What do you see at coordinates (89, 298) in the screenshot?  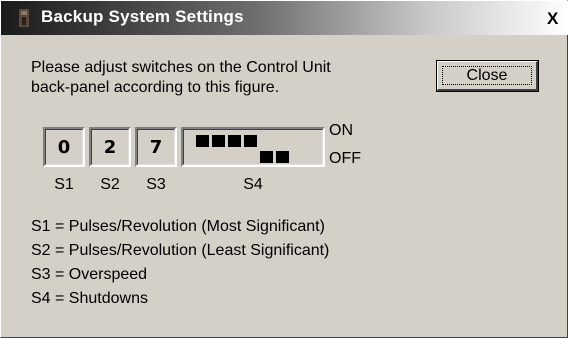 I see `legend-item: S4 = Shutdowns` at bounding box center [89, 298].